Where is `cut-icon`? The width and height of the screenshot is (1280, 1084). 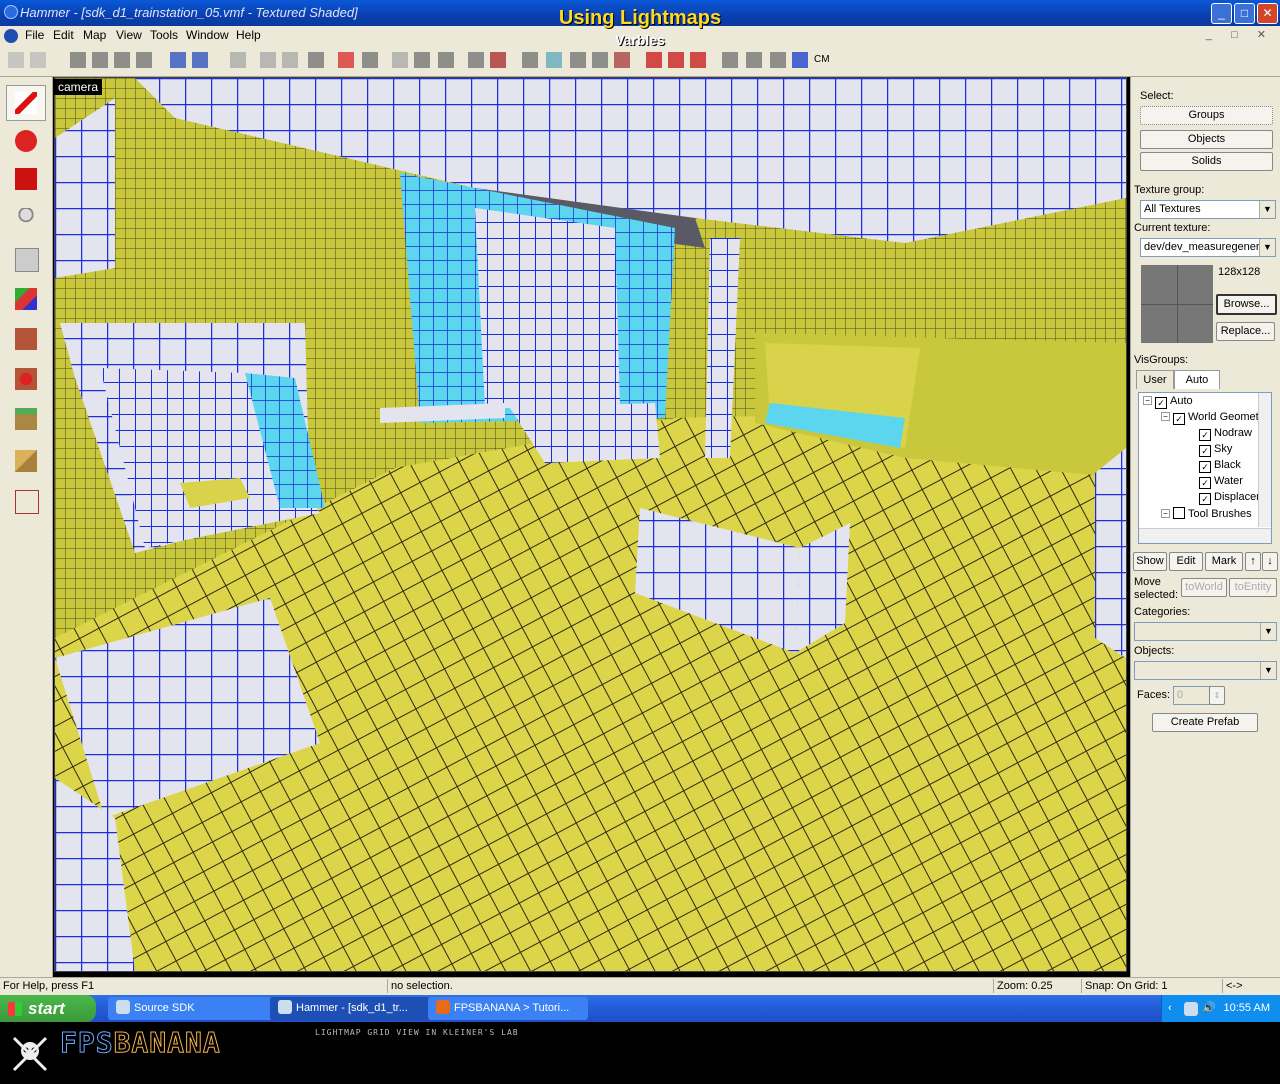 cut-icon is located at coordinates (400, 60).